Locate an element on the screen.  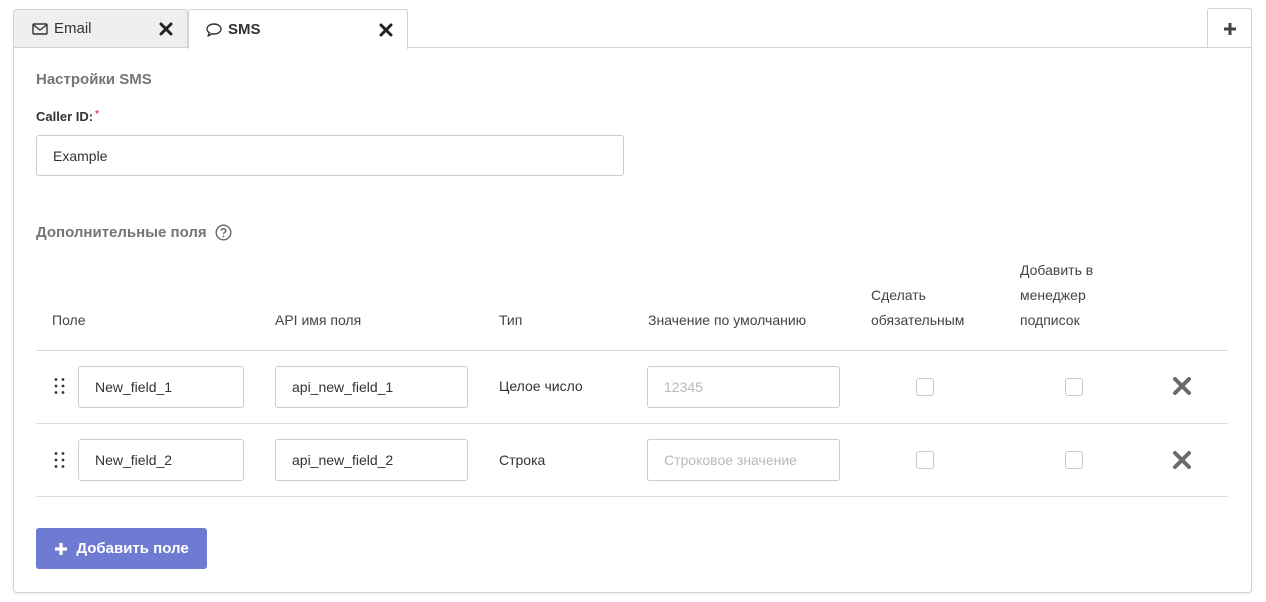
speech-bubble-icon is located at coordinates (214, 30).